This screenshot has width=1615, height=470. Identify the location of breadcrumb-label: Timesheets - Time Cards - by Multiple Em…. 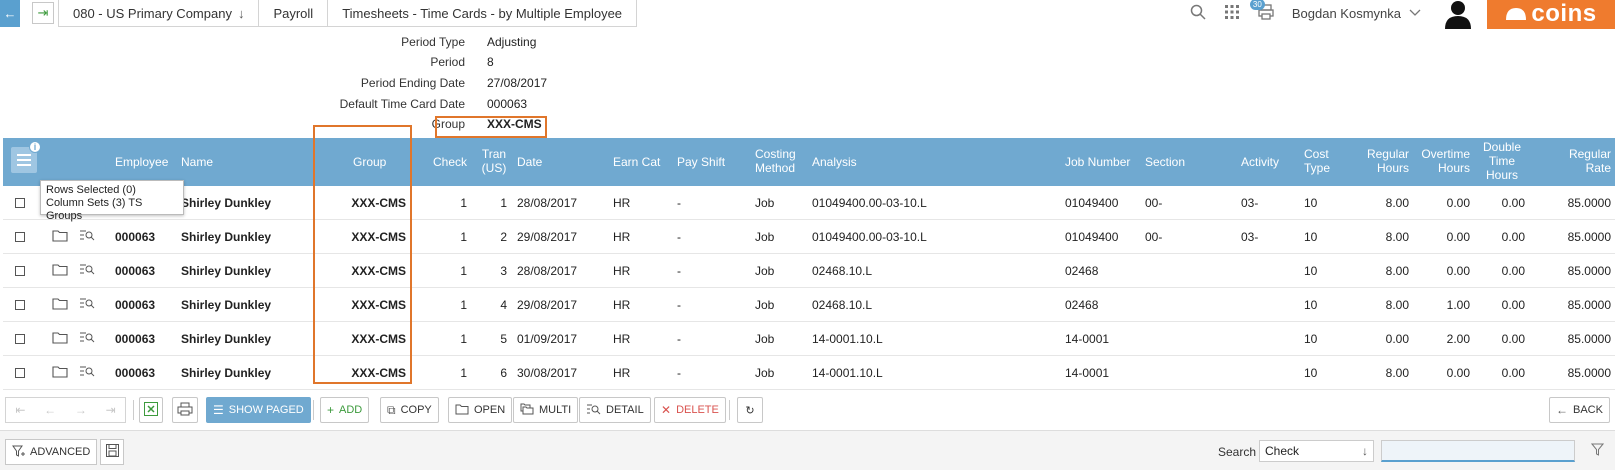
(482, 13).